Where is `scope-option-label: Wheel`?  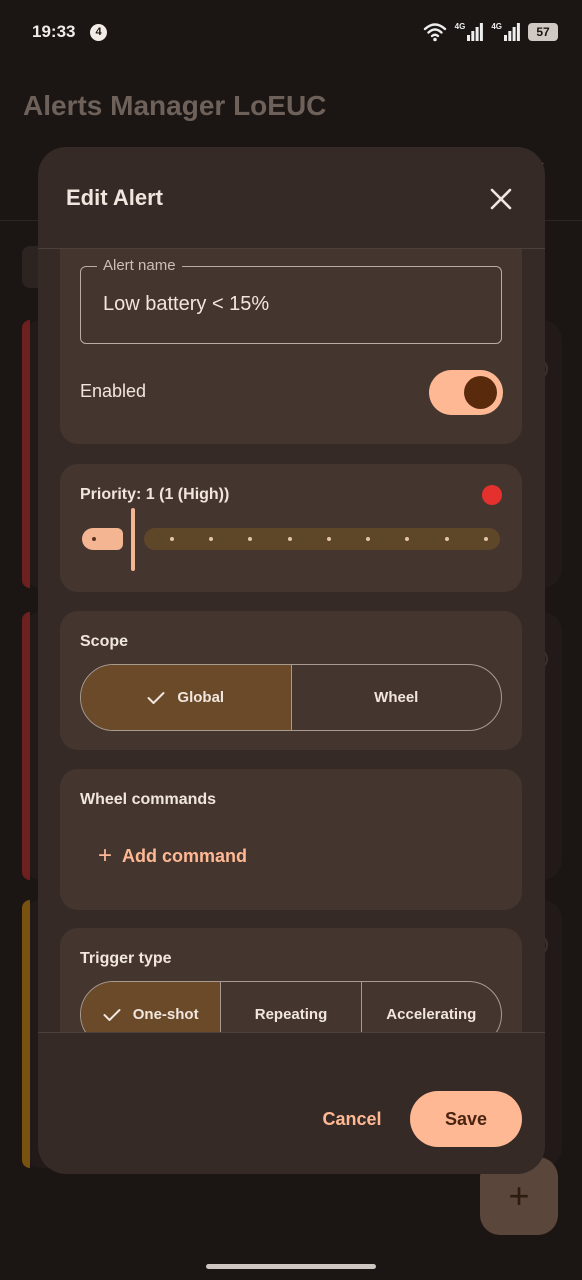
scope-option-label: Wheel is located at coordinates (396, 697).